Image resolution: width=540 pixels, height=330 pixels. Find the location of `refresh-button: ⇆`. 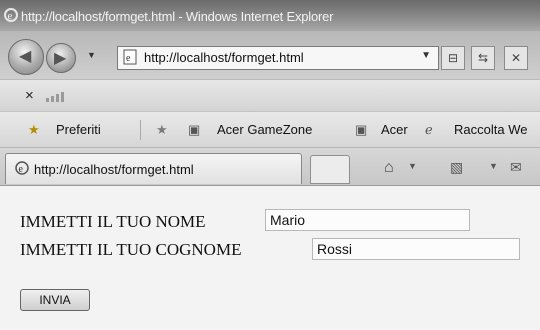

refresh-button: ⇆ is located at coordinates (483, 58).